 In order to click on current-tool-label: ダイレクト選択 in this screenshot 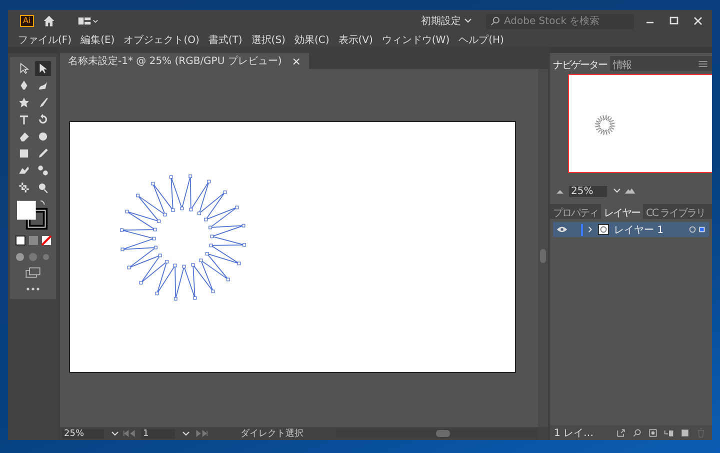, I will do `click(272, 434)`.